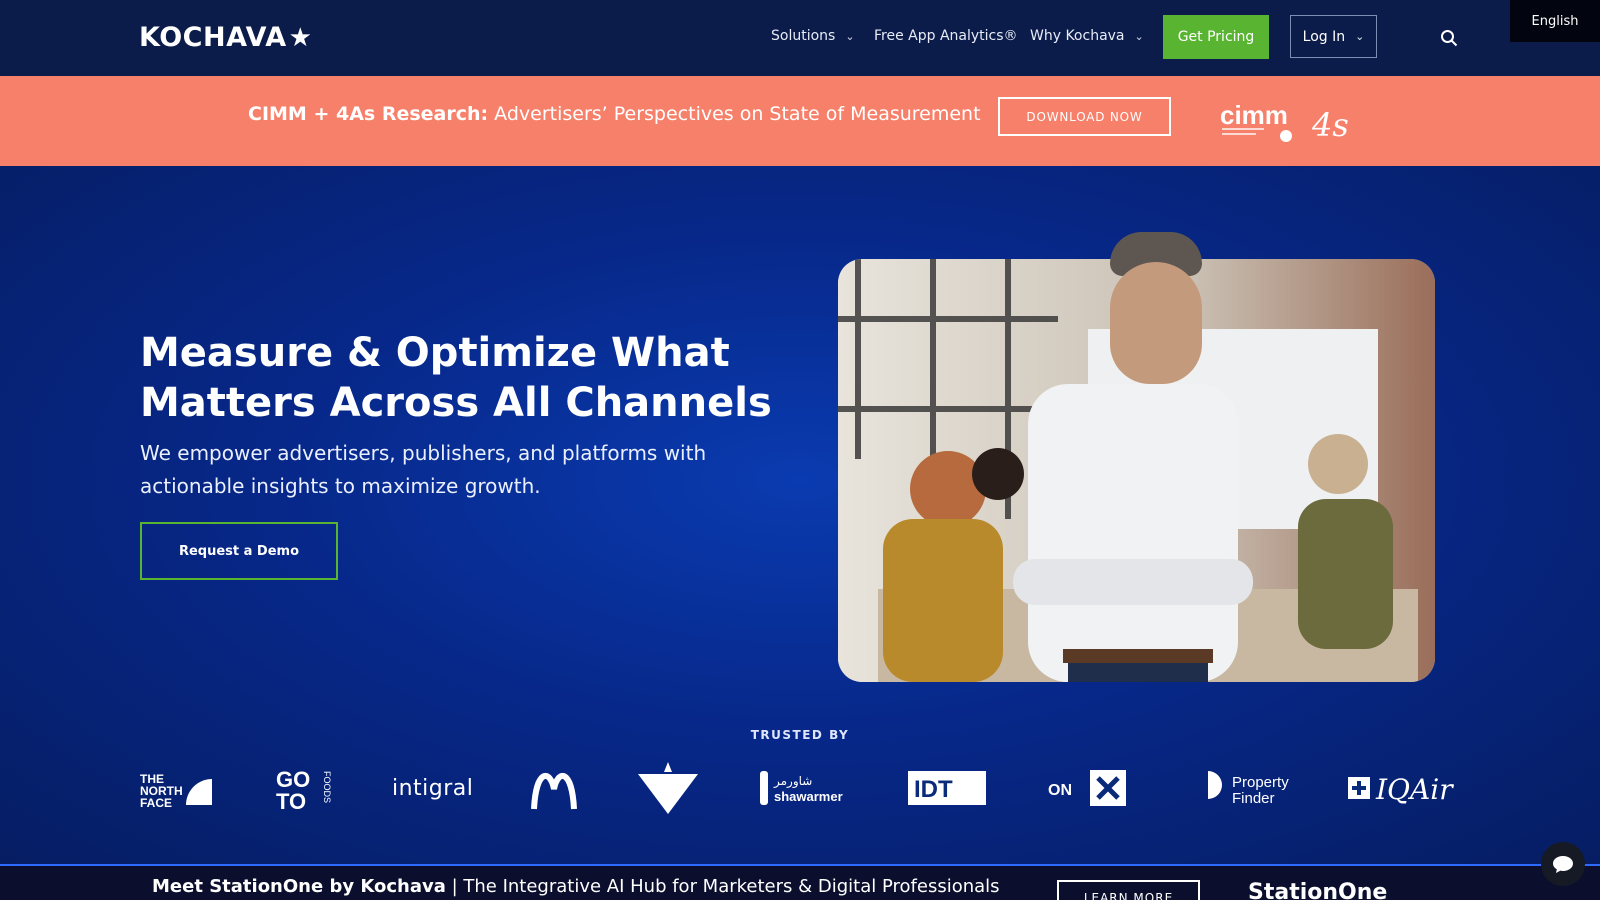 The width and height of the screenshot is (1600, 900). I want to click on person-face, so click(1156, 323).